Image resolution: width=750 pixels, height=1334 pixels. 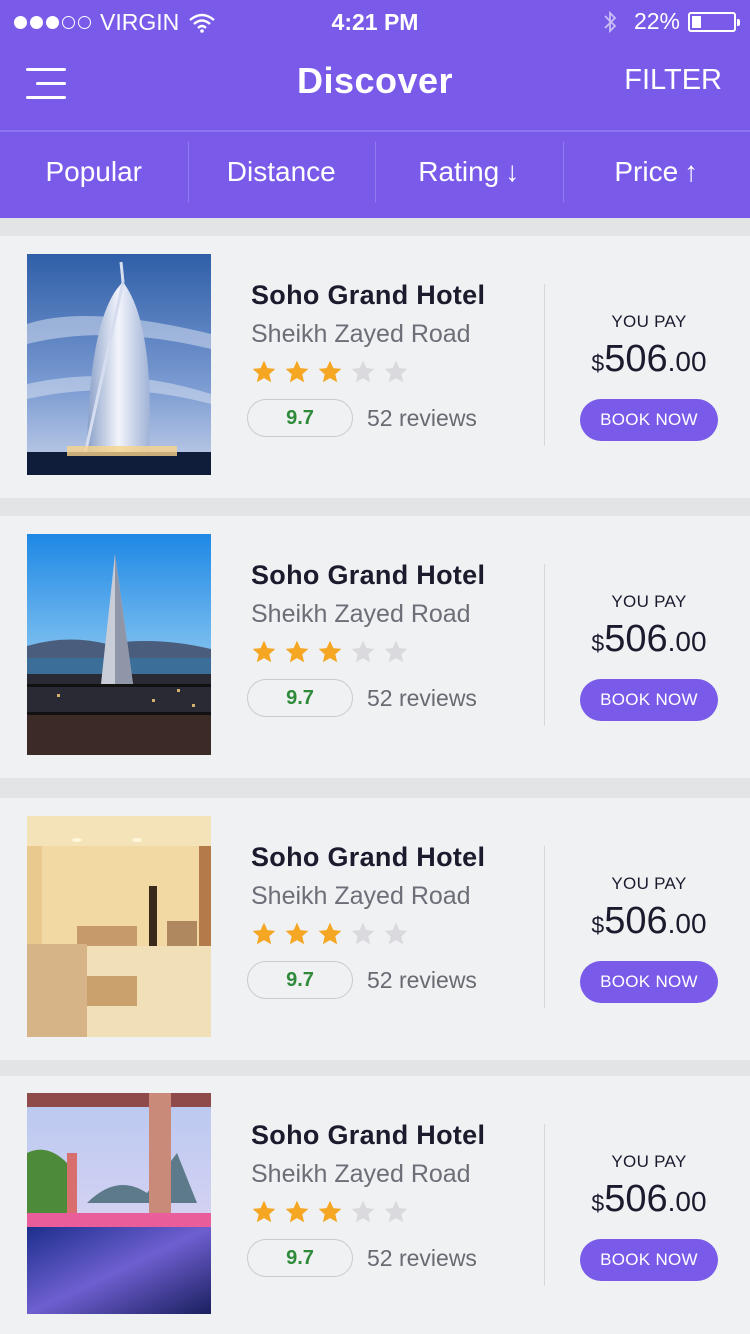 What do you see at coordinates (119, 644) in the screenshot?
I see `pyramid-tower-photo` at bounding box center [119, 644].